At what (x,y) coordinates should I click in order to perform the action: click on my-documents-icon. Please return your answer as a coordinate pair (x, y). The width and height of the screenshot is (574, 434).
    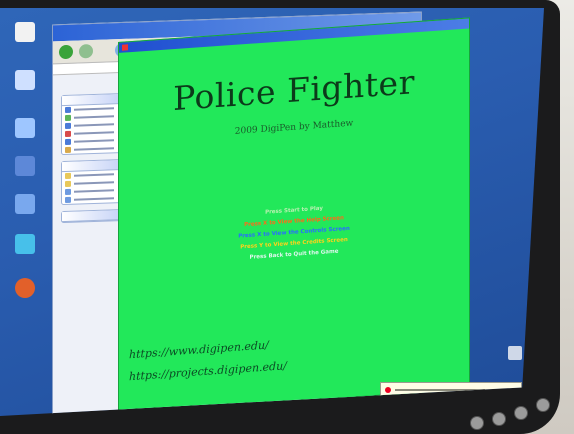
    Looking at the image, I should click on (25, 32).